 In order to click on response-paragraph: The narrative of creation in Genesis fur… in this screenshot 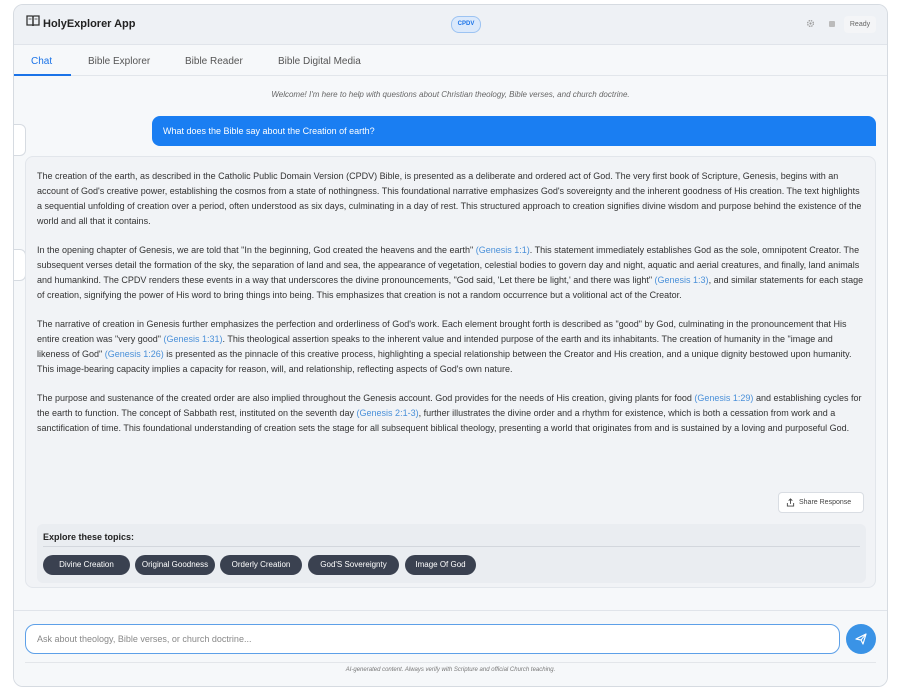, I will do `click(451, 347)`.